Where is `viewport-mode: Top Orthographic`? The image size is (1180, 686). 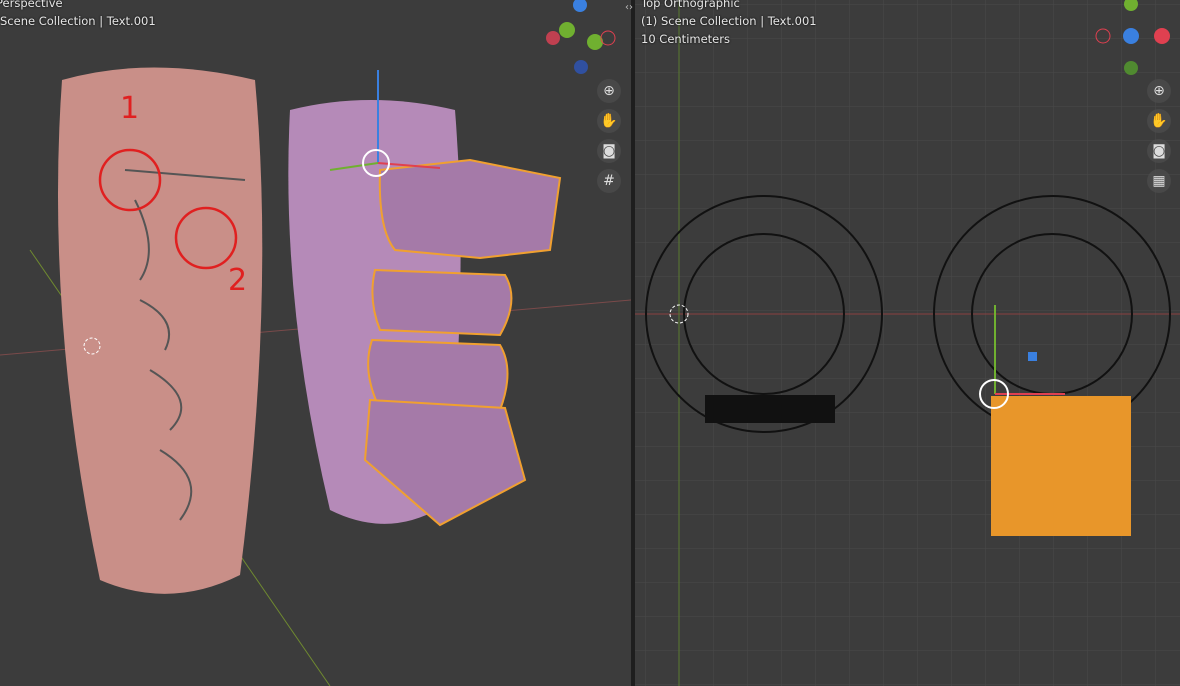
viewport-mode: Top Orthographic is located at coordinates (690, 5).